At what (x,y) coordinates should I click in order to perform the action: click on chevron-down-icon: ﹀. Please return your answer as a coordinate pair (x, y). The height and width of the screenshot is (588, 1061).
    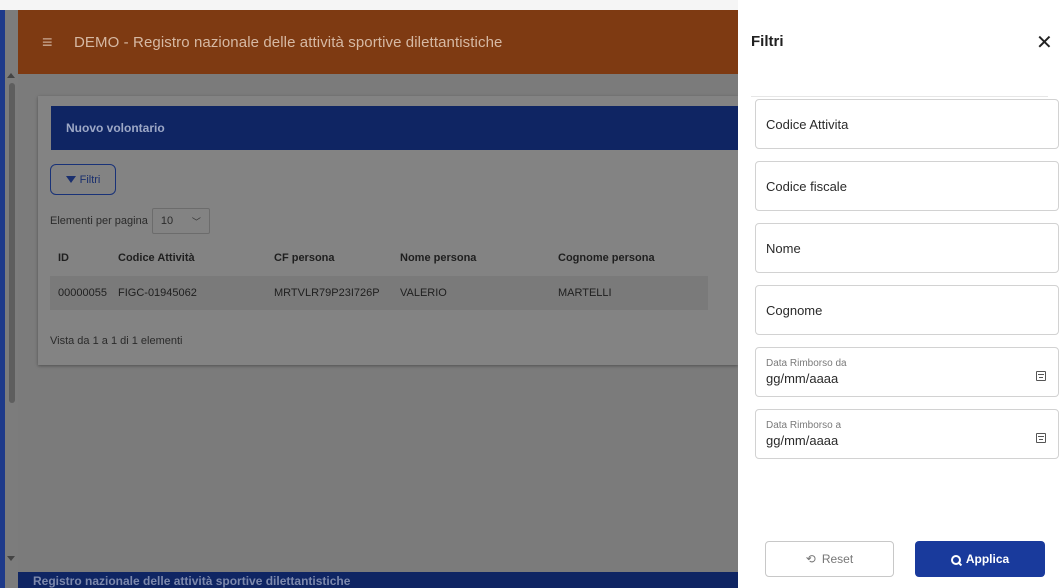
    Looking at the image, I should click on (196, 221).